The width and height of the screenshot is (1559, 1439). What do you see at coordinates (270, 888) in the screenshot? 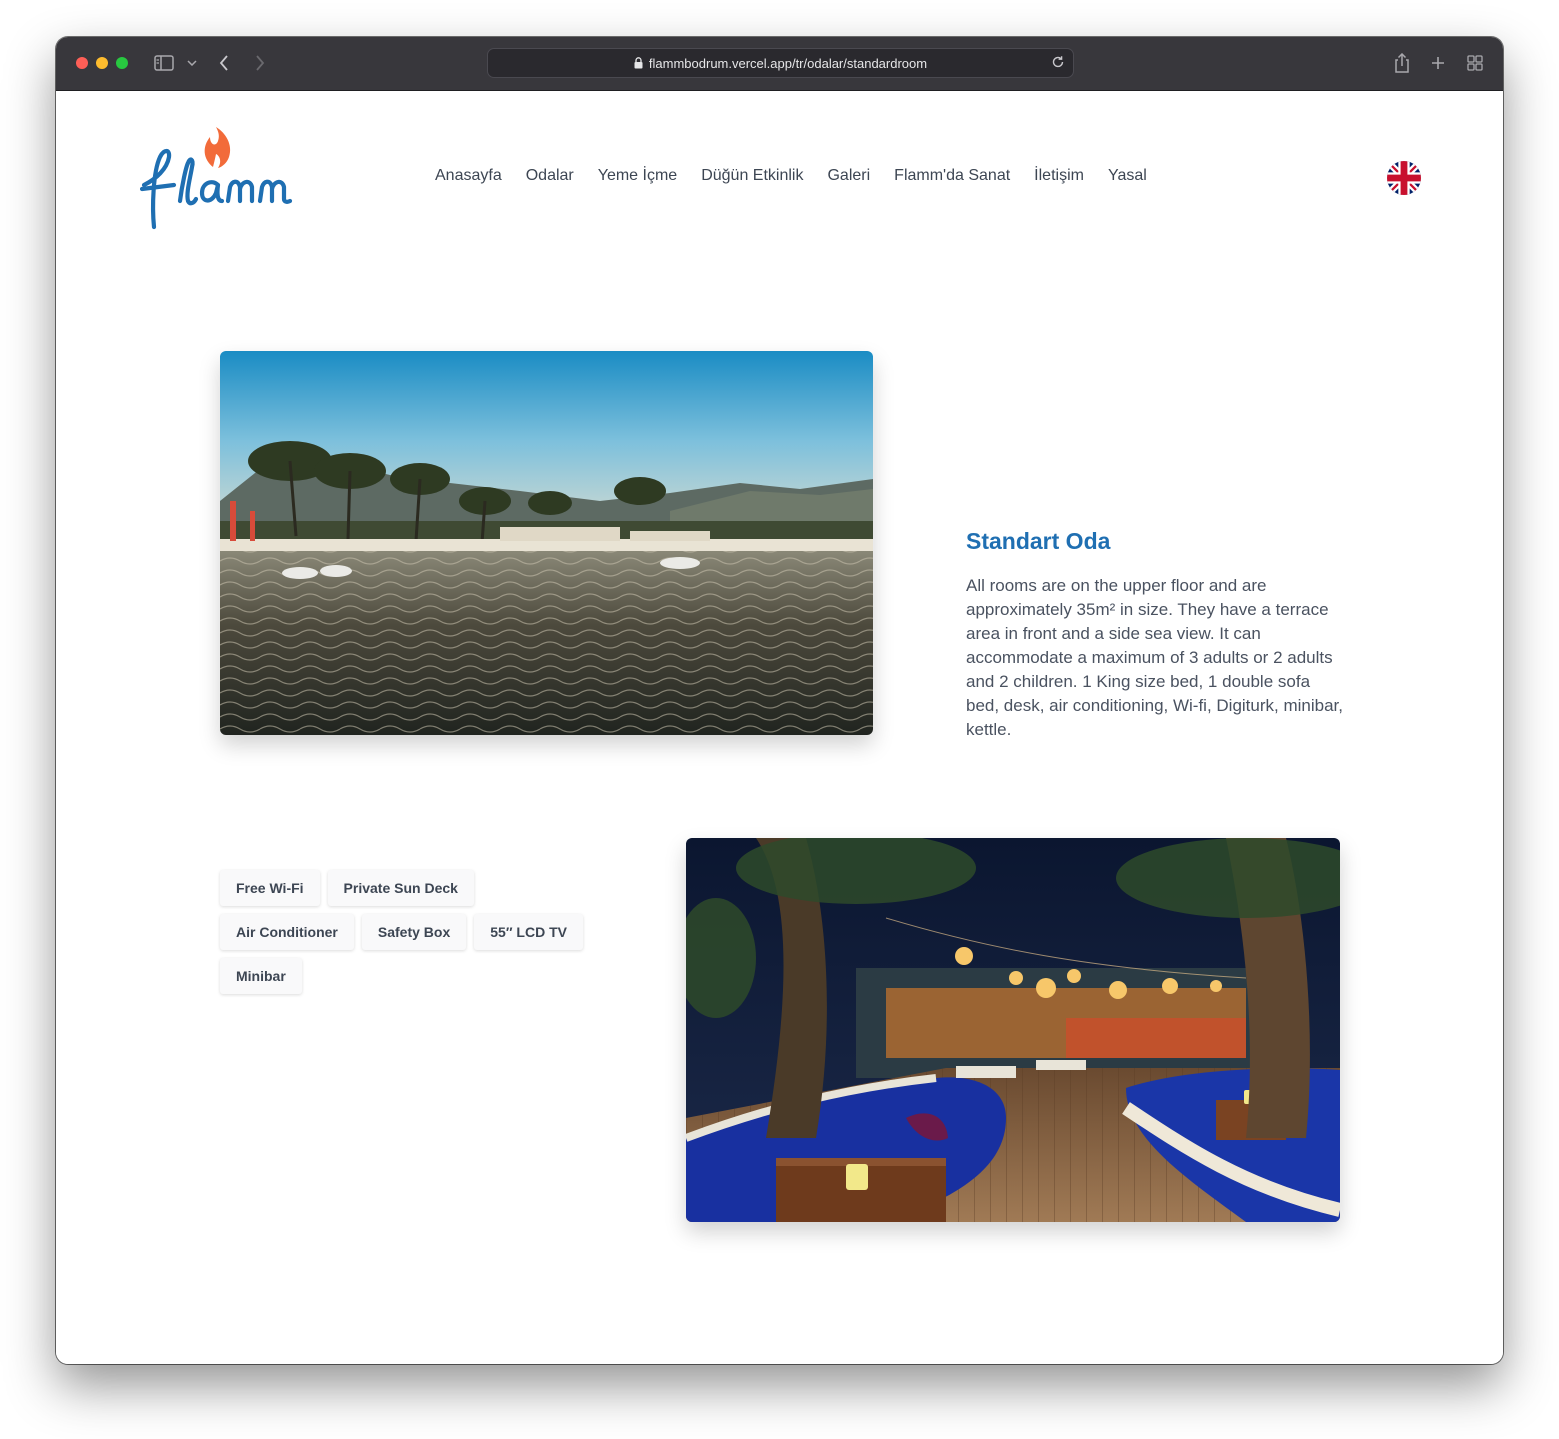
I see `amenity-tag: Free Wi-Fi` at bounding box center [270, 888].